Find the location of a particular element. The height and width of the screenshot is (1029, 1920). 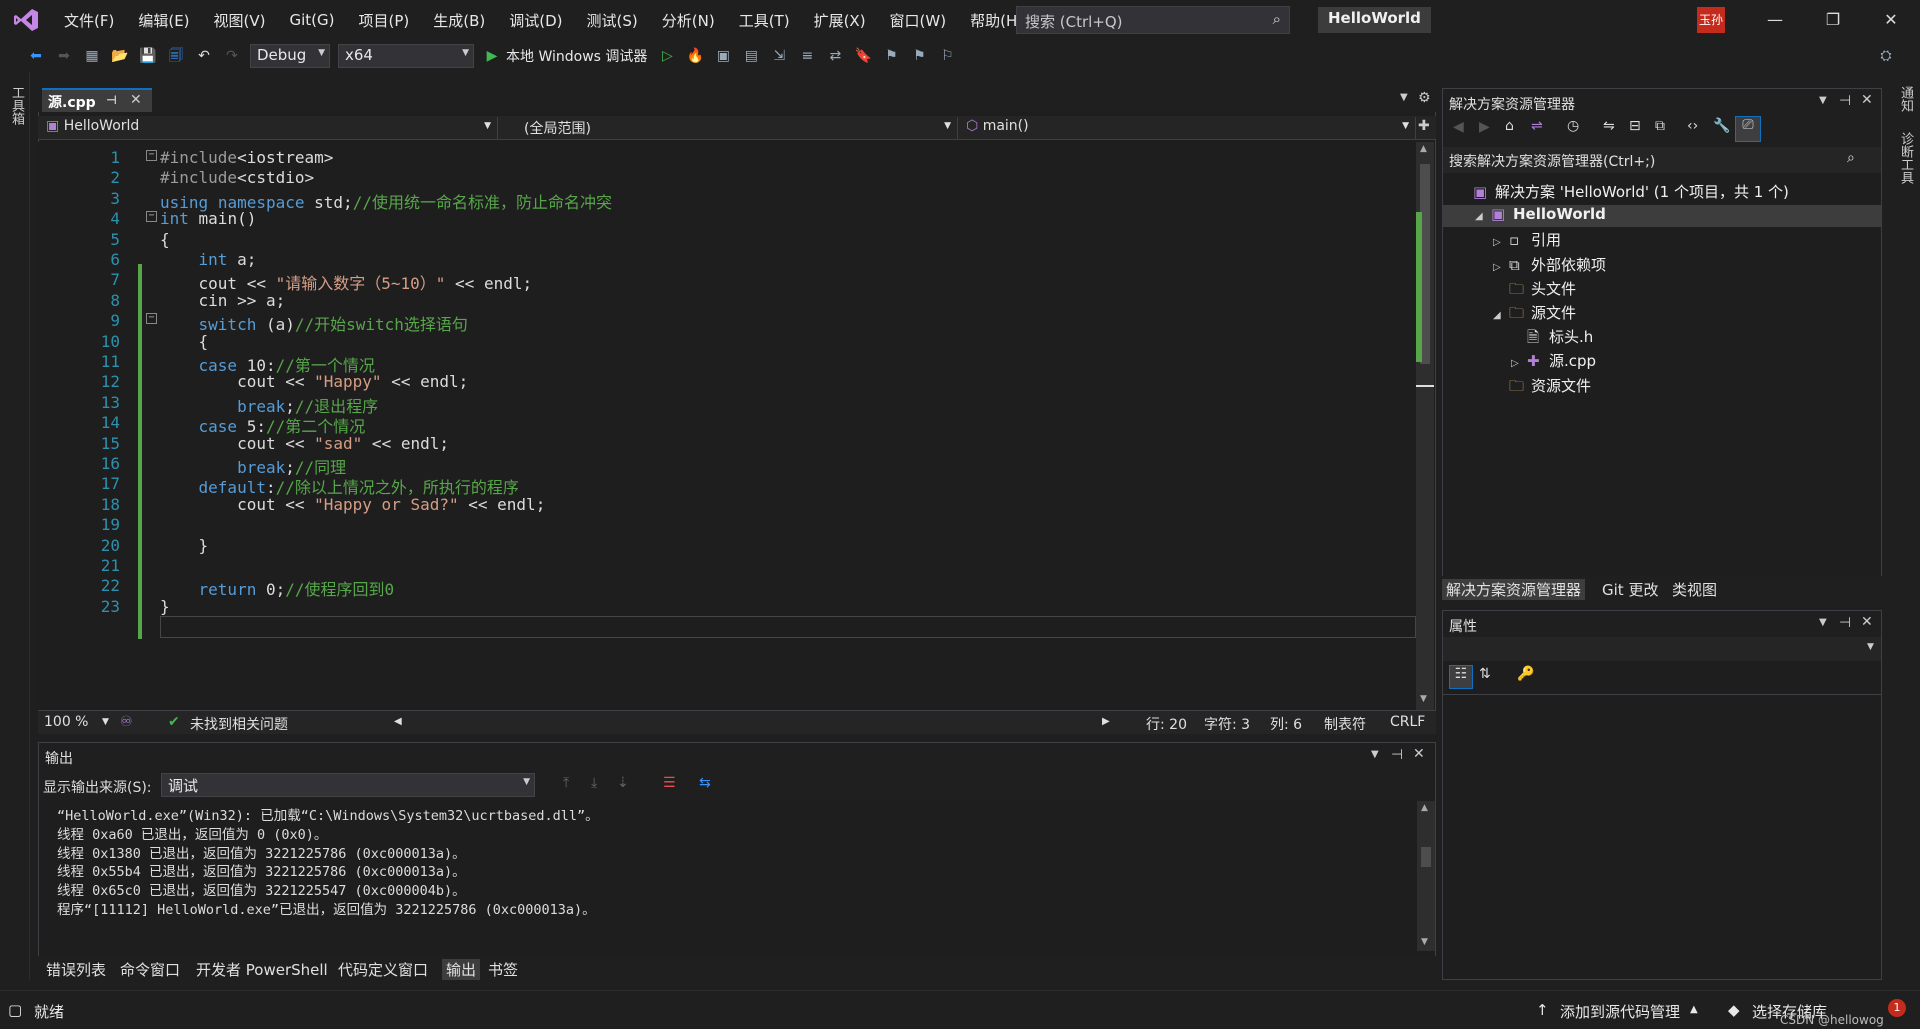

toolbox-tab: 工具箱 is located at coordinates (16, 105).